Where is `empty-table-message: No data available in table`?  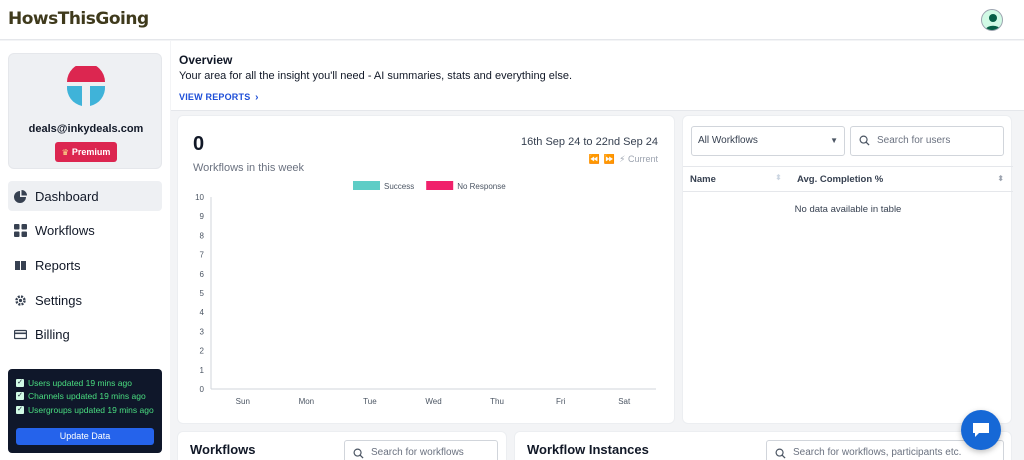
empty-table-message: No data available in table is located at coordinates (848, 209).